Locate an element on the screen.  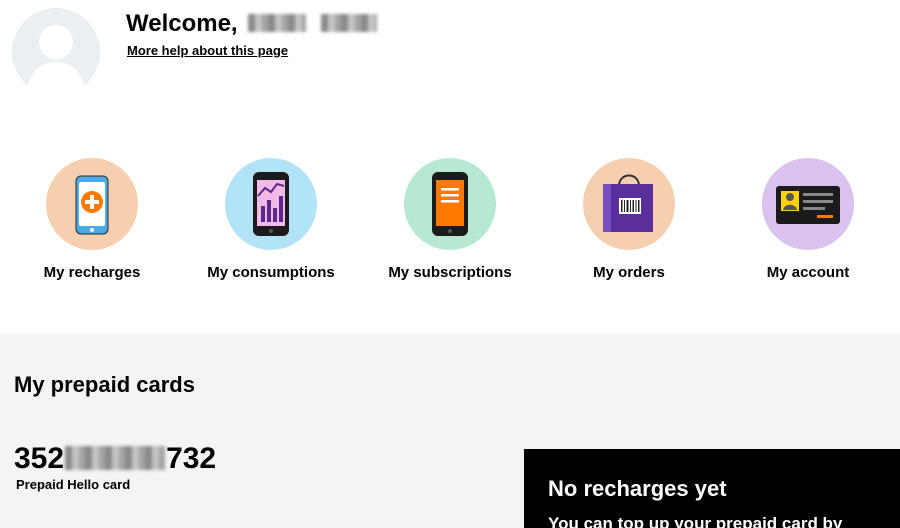
phone-list-icon is located at coordinates (450, 204).